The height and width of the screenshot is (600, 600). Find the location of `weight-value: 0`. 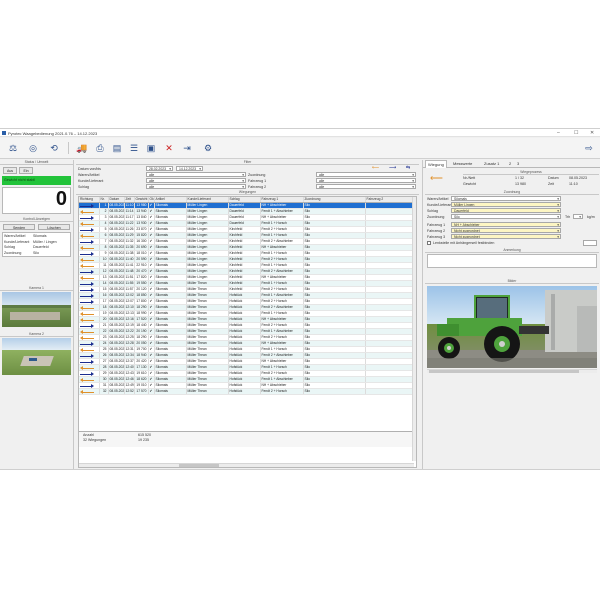

weight-value: 0 is located at coordinates (61, 199).